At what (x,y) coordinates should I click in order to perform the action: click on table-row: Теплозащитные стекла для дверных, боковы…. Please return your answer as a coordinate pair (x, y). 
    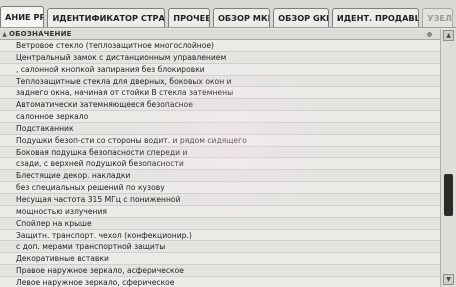
    Looking at the image, I should click on (220, 81).